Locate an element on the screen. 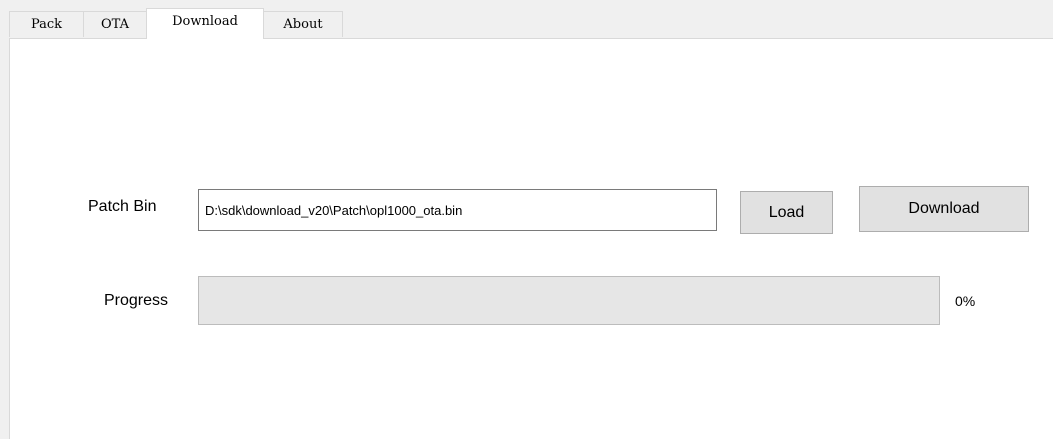 This screenshot has width=1053, height=439. tab-download: Download is located at coordinates (205, 23).